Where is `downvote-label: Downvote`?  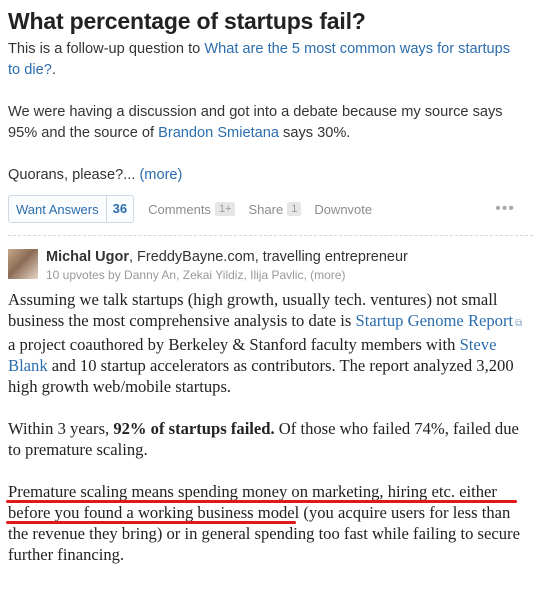 downvote-label: Downvote is located at coordinates (343, 209).